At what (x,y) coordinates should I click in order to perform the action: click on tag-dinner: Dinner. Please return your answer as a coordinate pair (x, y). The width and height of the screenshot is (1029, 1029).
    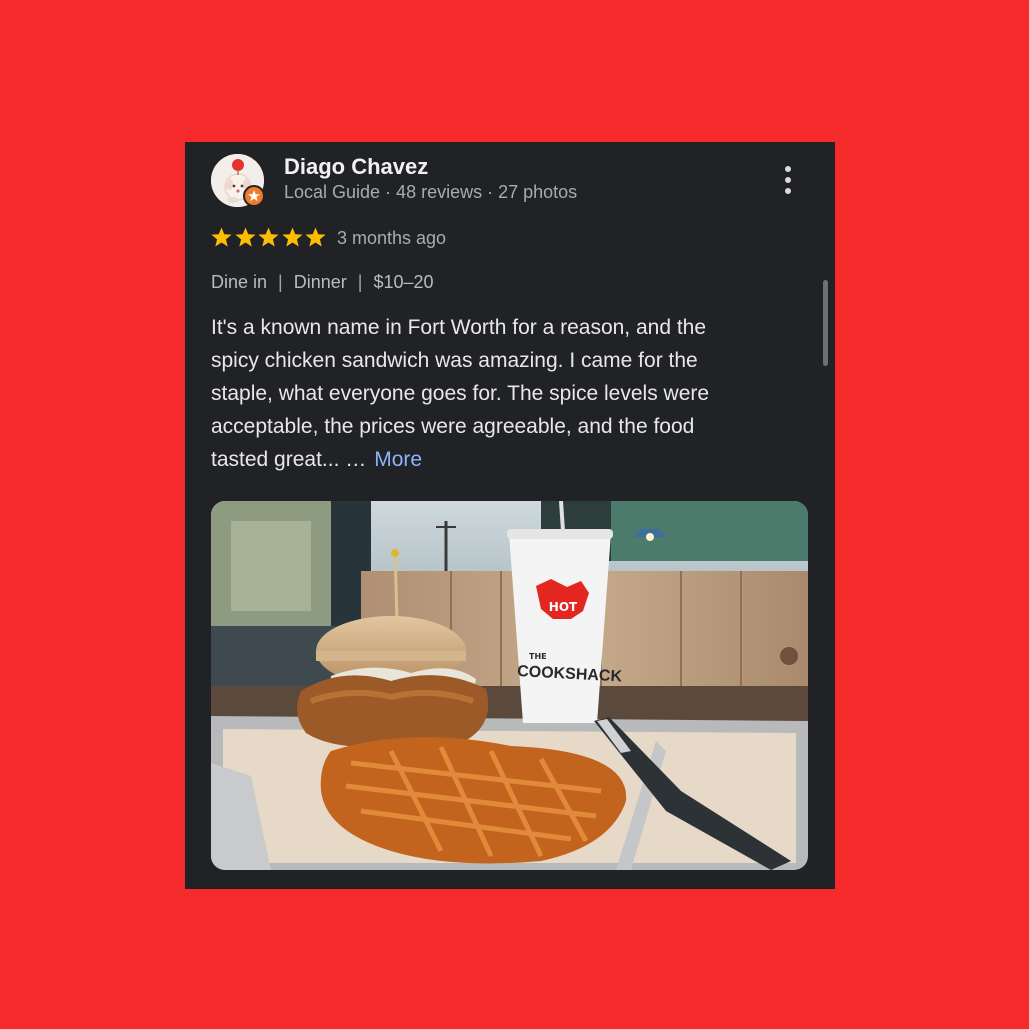
    Looking at the image, I should click on (320, 282).